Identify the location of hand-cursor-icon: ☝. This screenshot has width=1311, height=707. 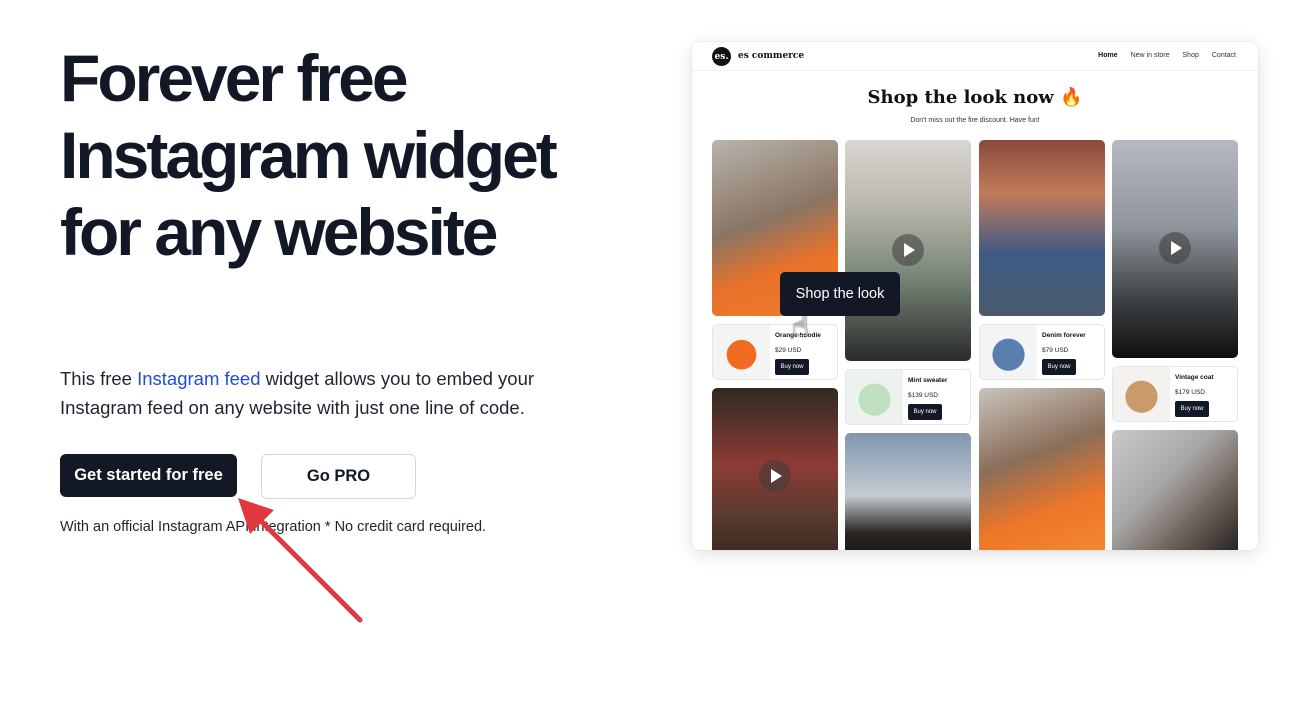
(801, 326).